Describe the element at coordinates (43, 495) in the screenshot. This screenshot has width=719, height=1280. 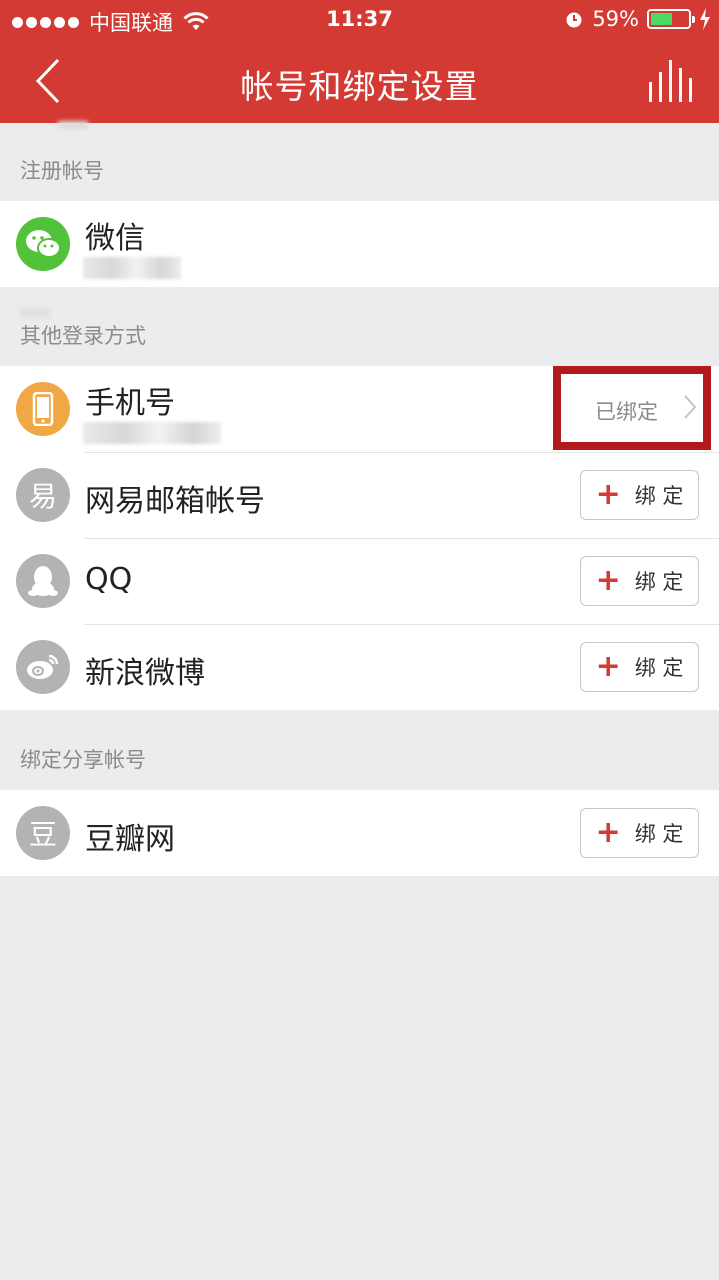
I see `netease-icon: 易` at that location.